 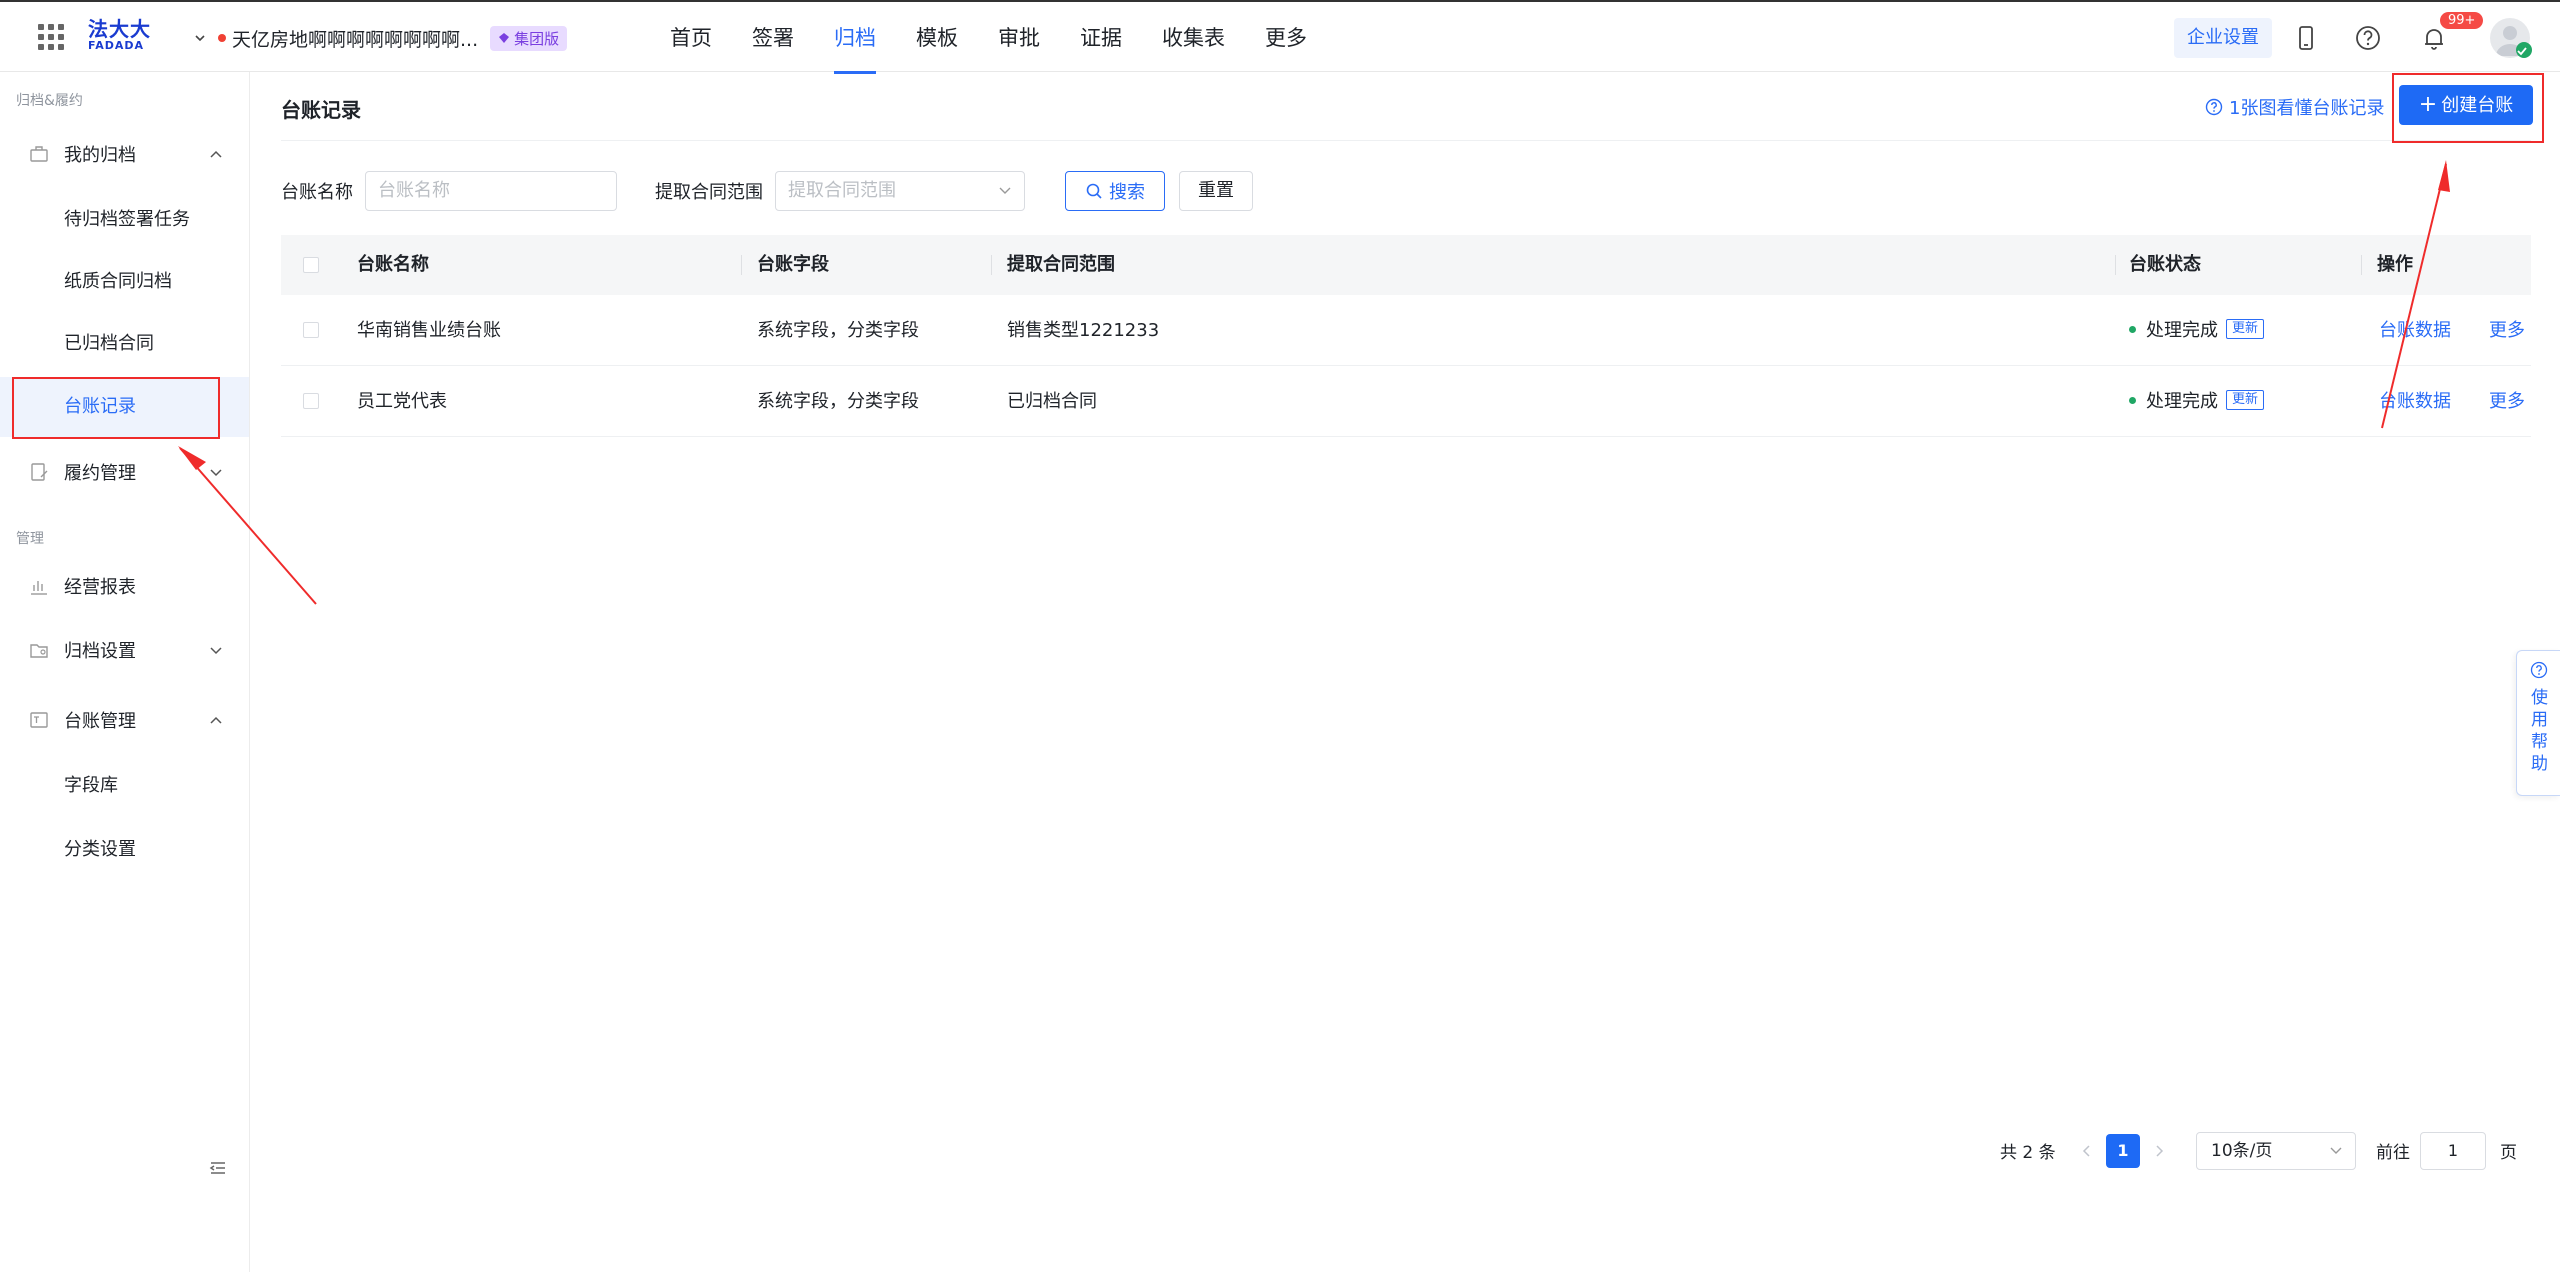 I want to click on annotation-box-ledger-records, so click(x=116, y=408).